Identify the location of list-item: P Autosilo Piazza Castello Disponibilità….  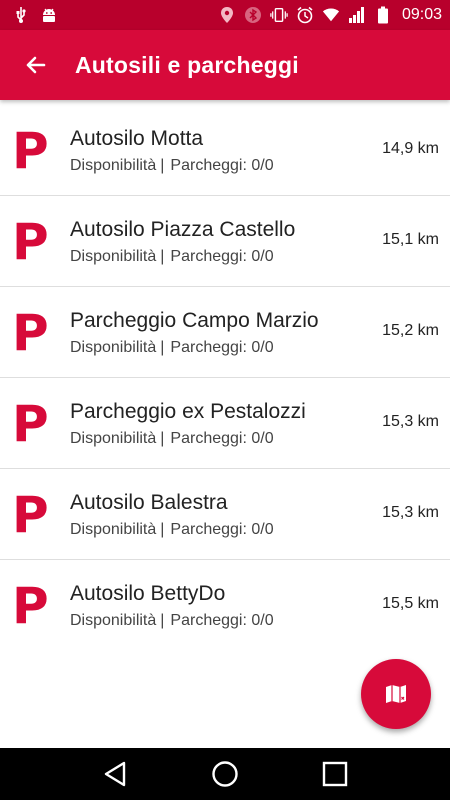
(225, 241).